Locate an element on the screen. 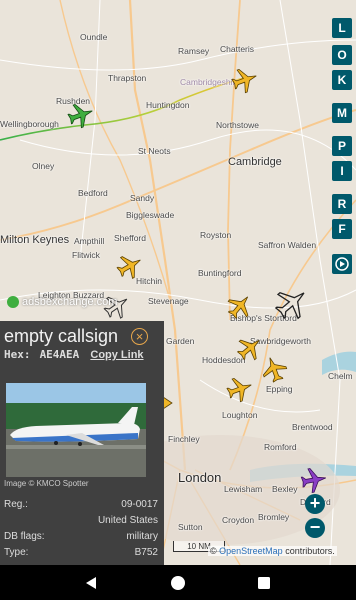 This screenshot has width=356, height=600. replay-button is located at coordinates (342, 264).